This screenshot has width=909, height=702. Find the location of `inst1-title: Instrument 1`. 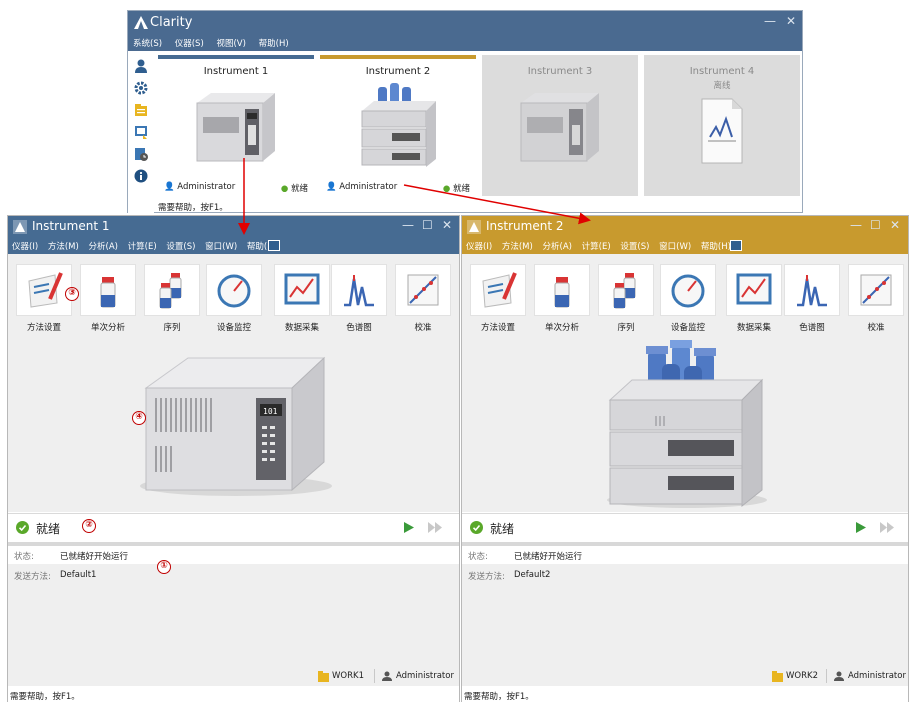

inst1-title: Instrument 1 is located at coordinates (71, 226).